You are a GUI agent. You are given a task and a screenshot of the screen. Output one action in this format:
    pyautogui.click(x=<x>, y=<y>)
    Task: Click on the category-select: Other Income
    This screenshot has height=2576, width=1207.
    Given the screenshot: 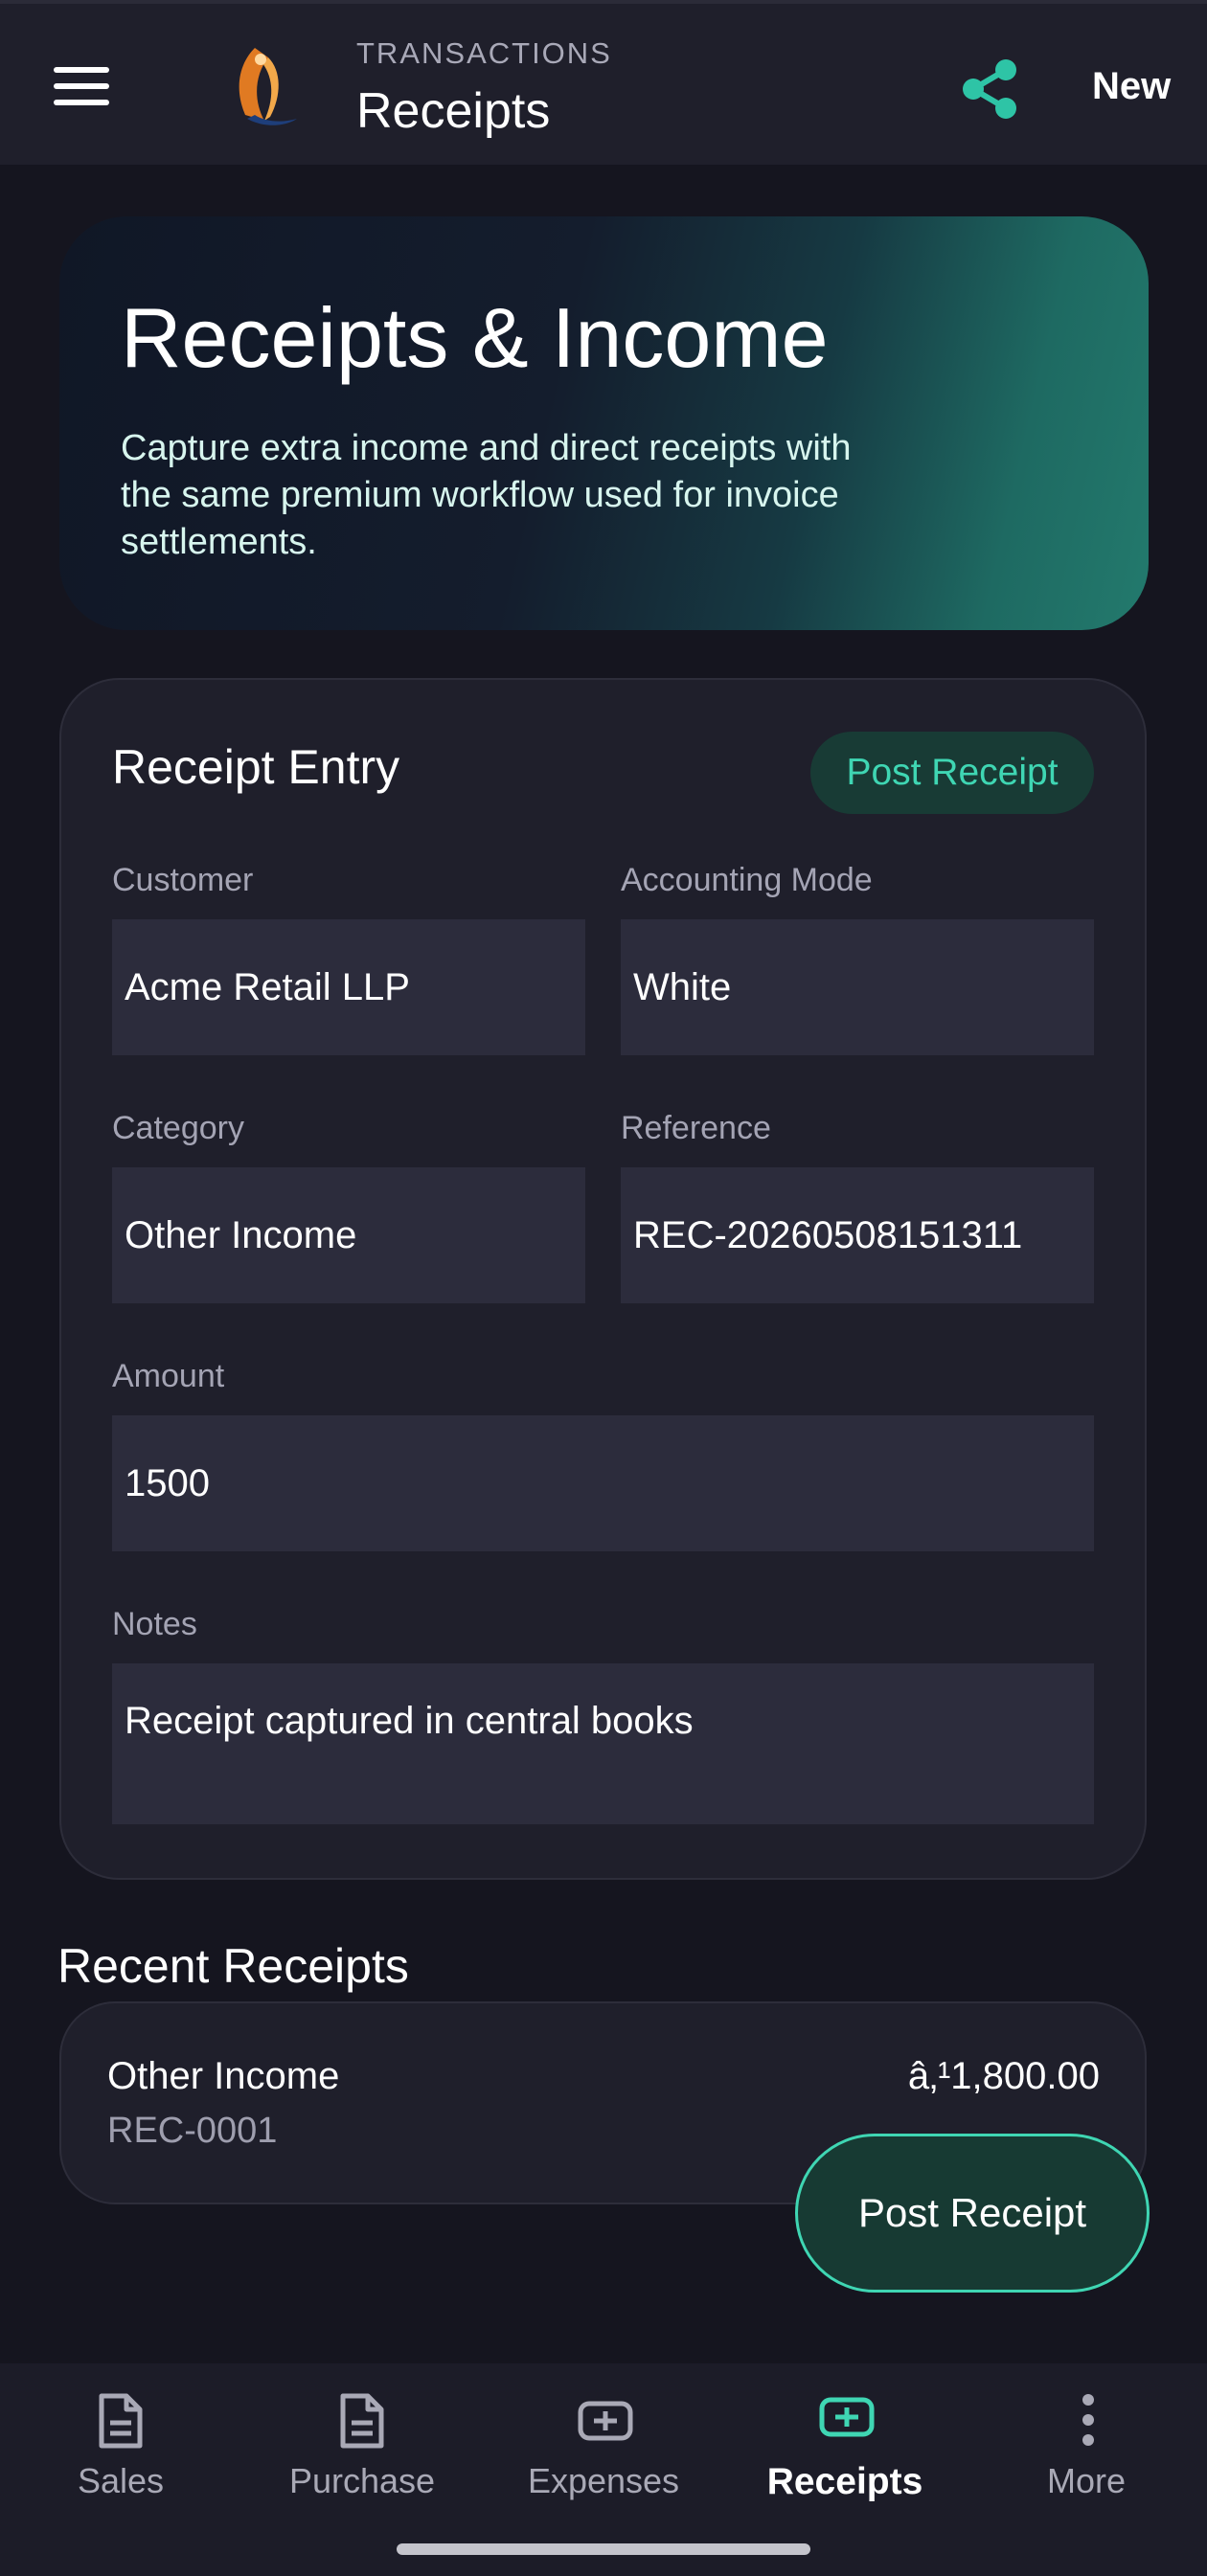 What is the action you would take?
    pyautogui.click(x=348, y=1235)
    